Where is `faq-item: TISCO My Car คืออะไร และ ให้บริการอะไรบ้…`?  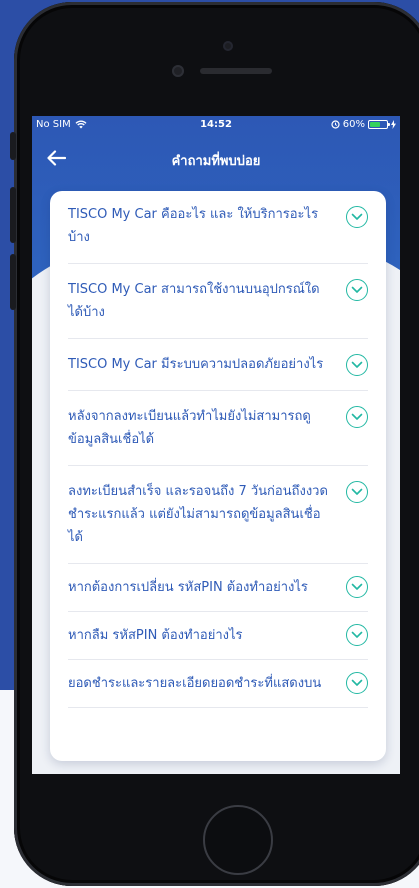
faq-item: TISCO My Car คืออะไร และ ให้บริการอะไรบ้… is located at coordinates (218, 227).